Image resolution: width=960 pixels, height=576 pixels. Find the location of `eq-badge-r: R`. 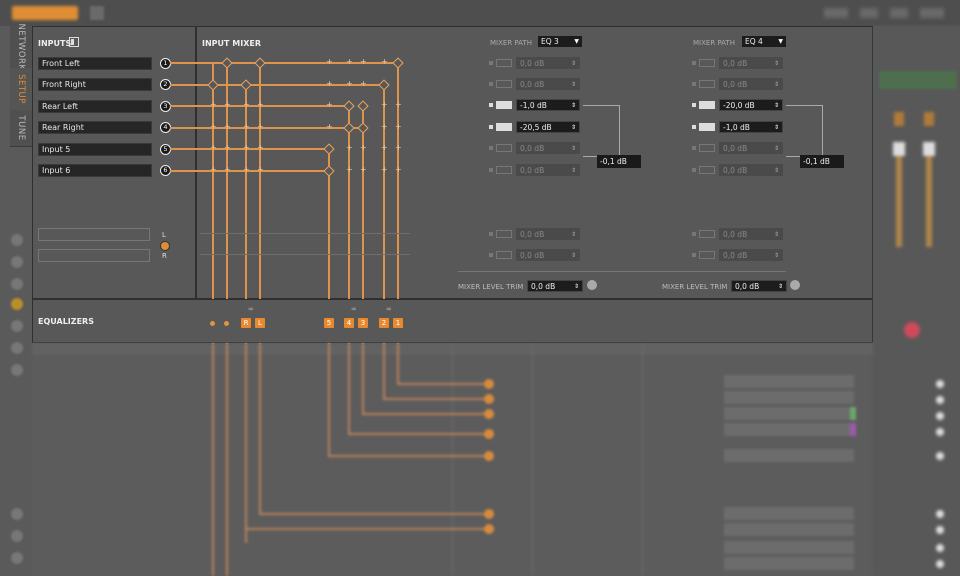

eq-badge-r: R is located at coordinates (246, 323).